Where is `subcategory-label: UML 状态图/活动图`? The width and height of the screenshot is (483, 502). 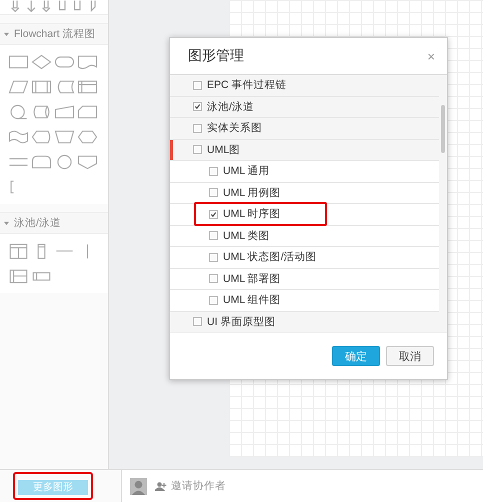 subcategory-label: UML 状态图/活动图 is located at coordinates (270, 257).